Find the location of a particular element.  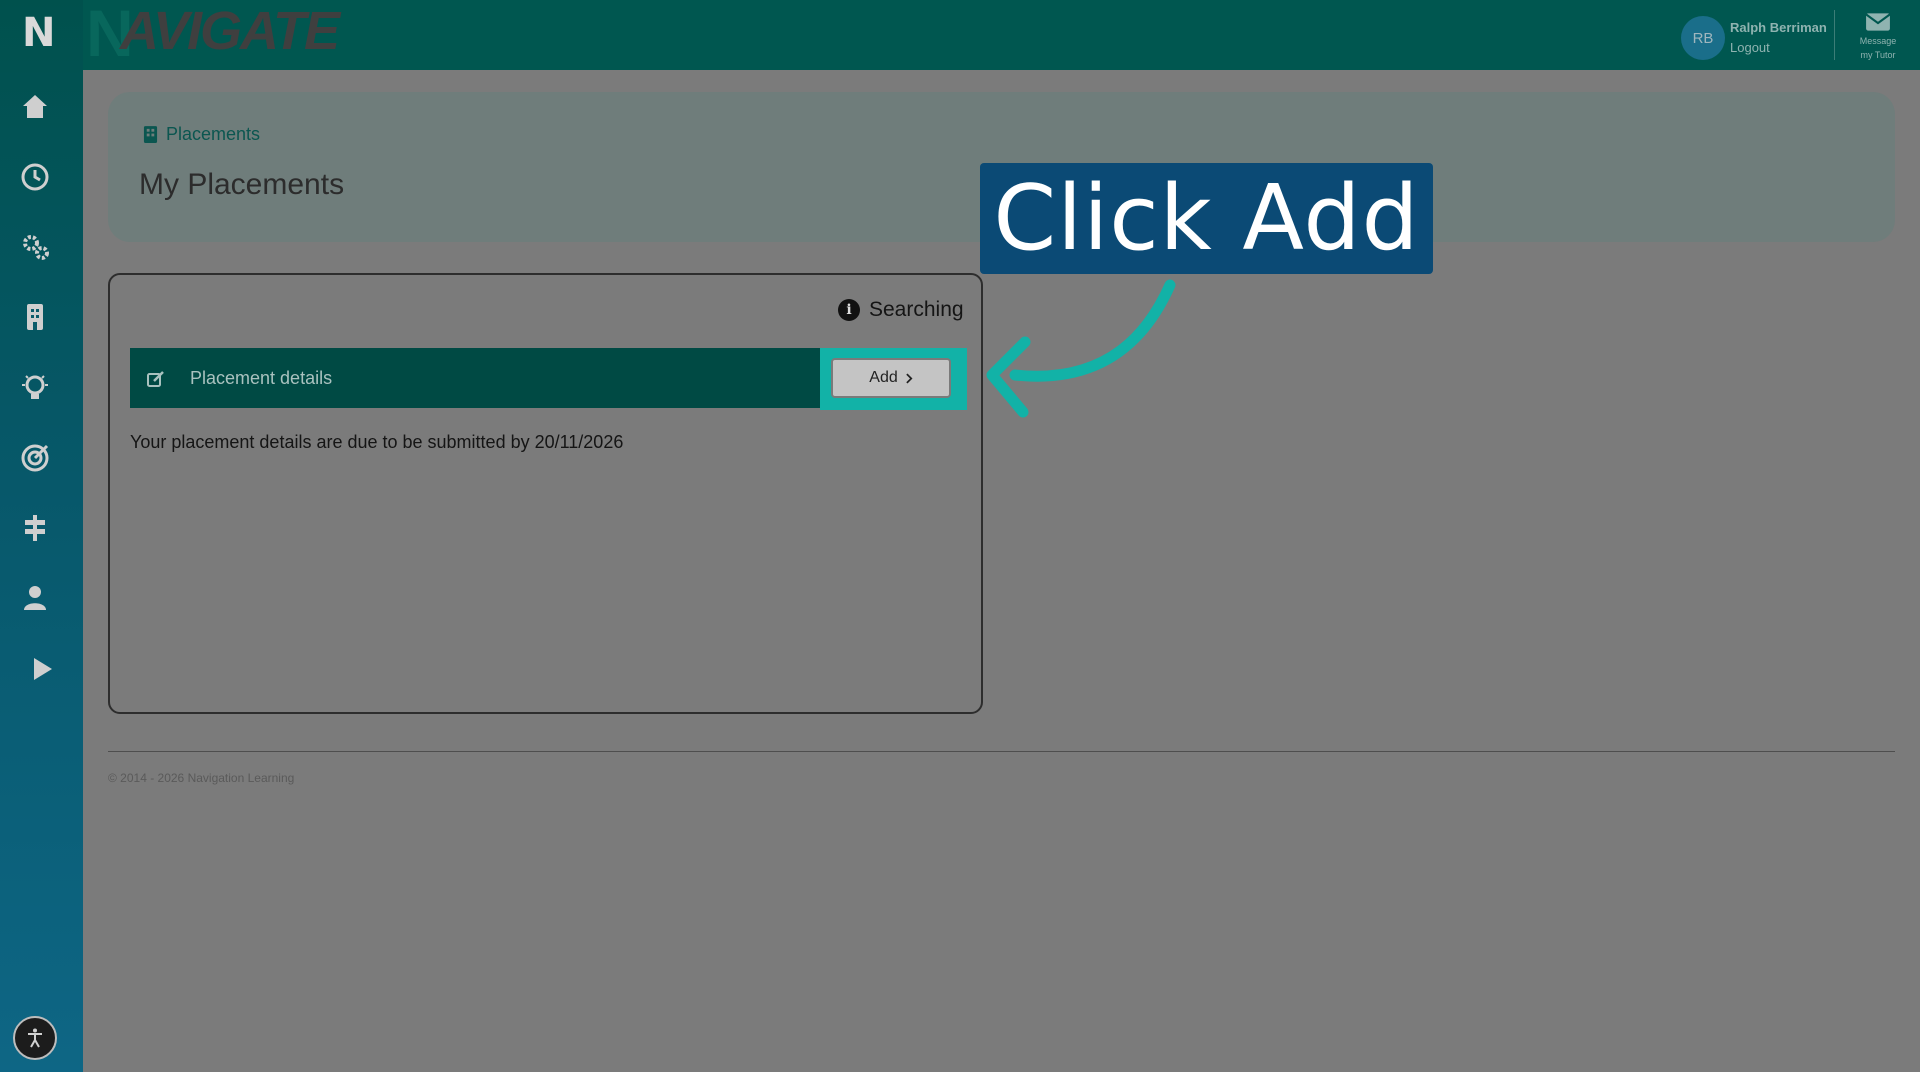

gears-icon is located at coordinates (35, 247).